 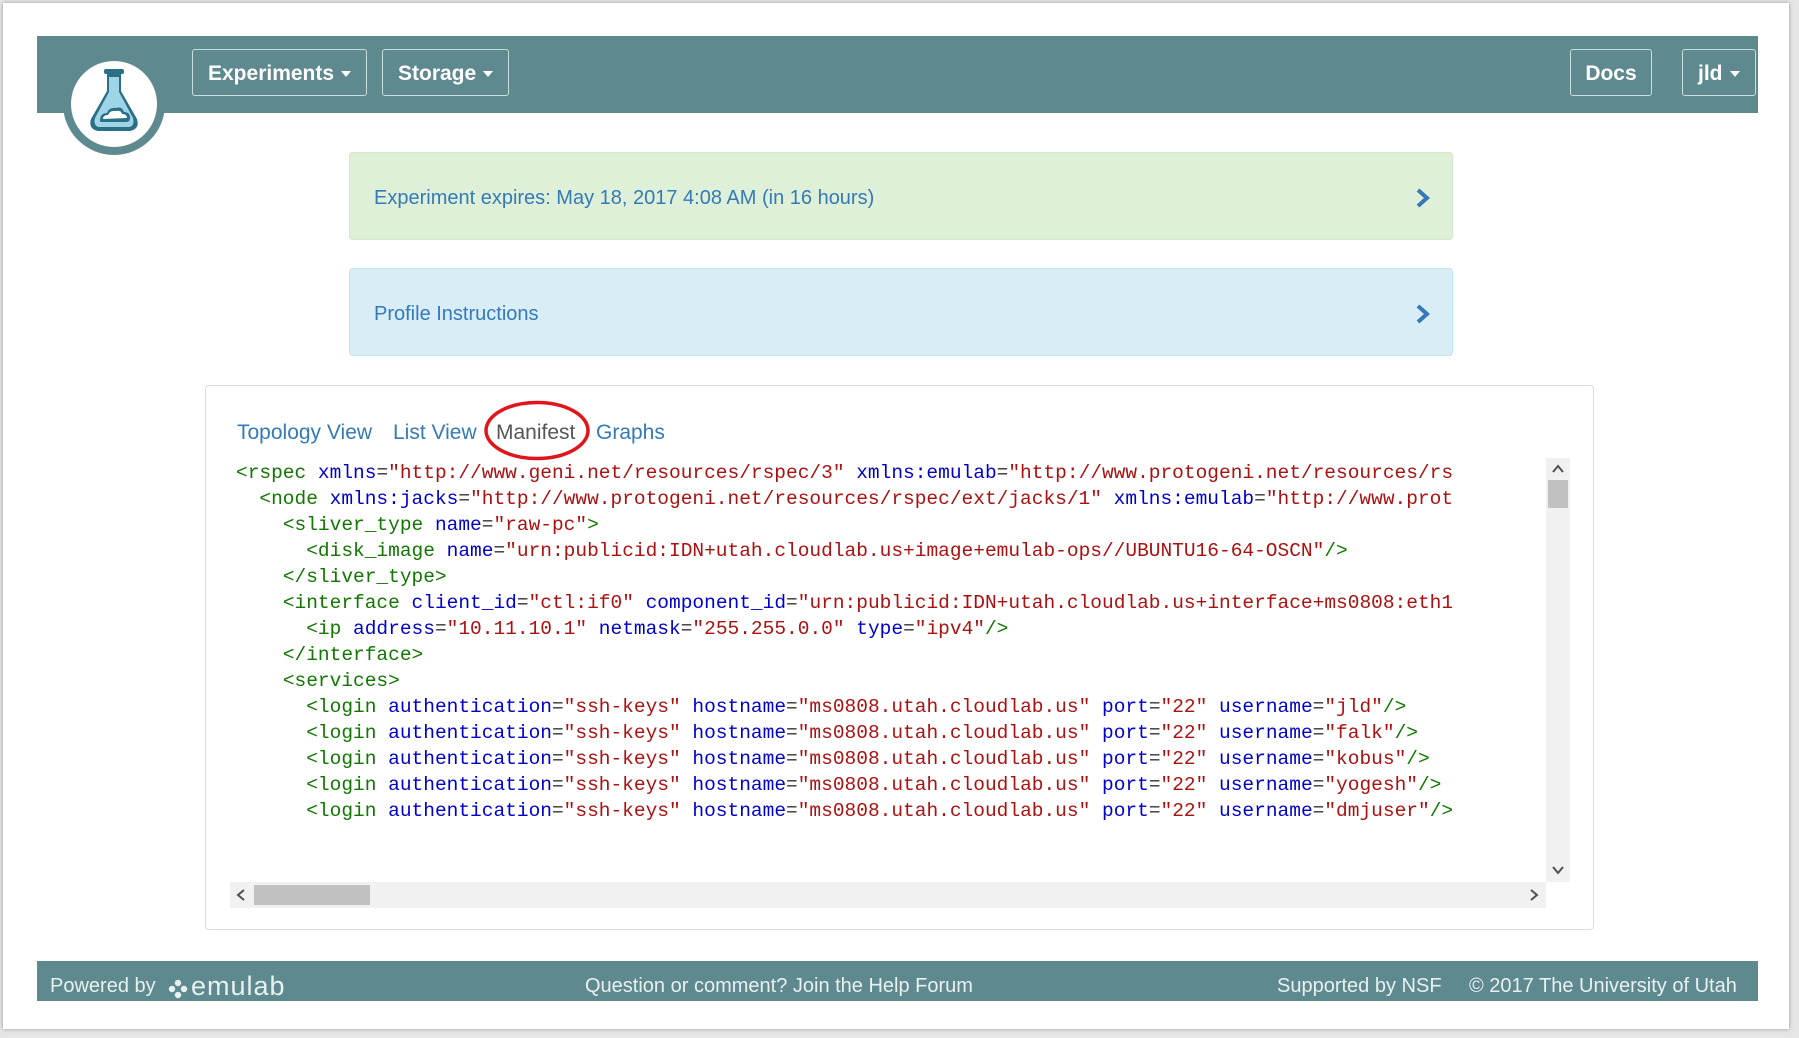 What do you see at coordinates (241, 895) in the screenshot?
I see `scroll-left-icon` at bounding box center [241, 895].